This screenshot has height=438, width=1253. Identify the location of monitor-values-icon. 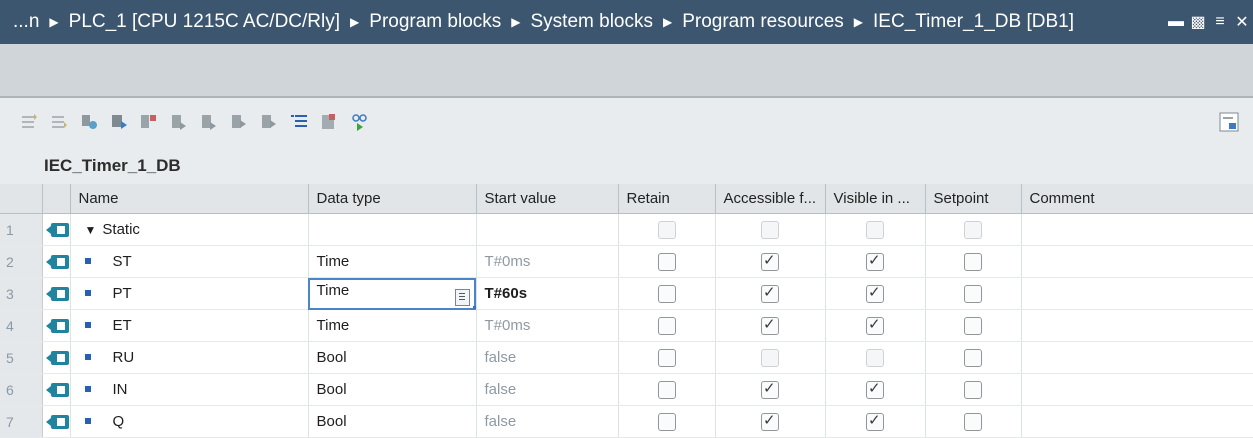
(149, 122).